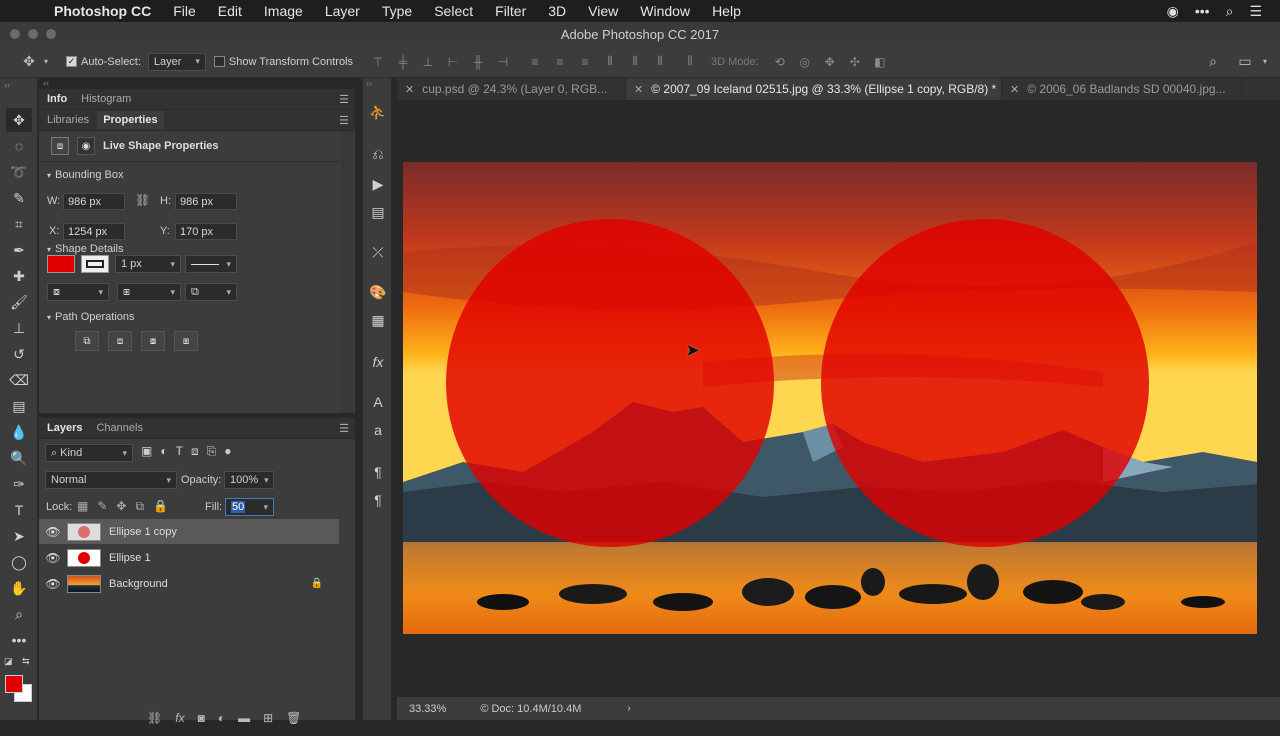 The image size is (1280, 736). I want to click on healing-brush-tool-icon: ✚, so click(19, 276).